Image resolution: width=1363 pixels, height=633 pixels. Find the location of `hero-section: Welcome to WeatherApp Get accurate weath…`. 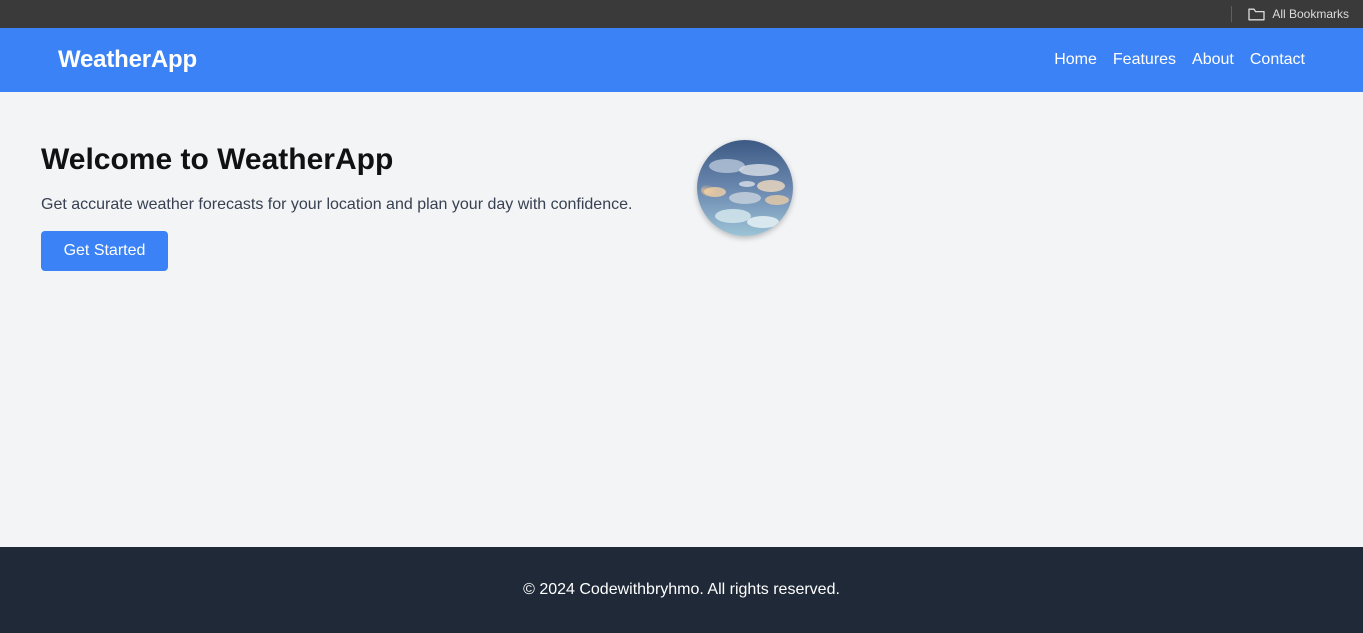

hero-section: Welcome to WeatherApp Get accurate weath… is located at coordinates (371, 205).